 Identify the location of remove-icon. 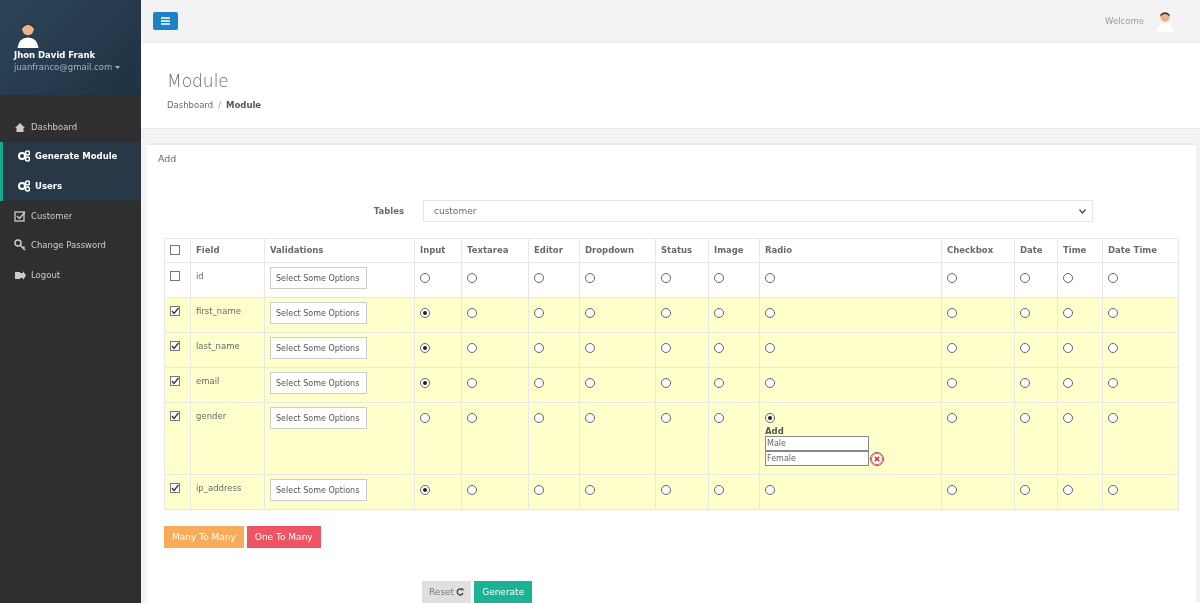
(877, 458).